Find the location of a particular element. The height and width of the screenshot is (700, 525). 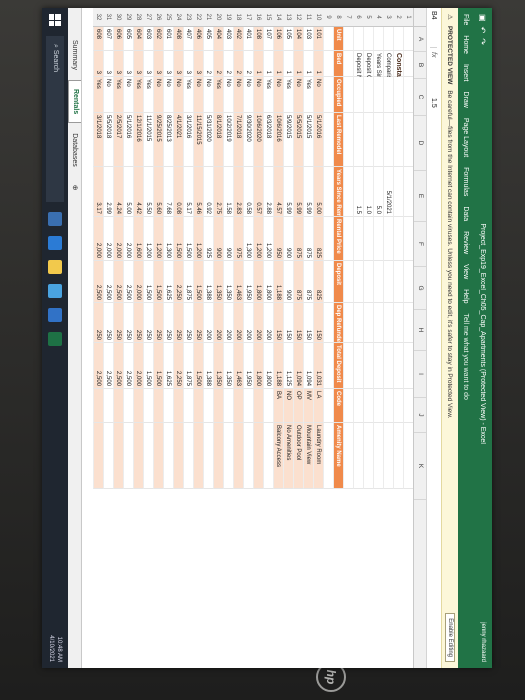

cell-ref: 150 is located at coordinates (278, 323).